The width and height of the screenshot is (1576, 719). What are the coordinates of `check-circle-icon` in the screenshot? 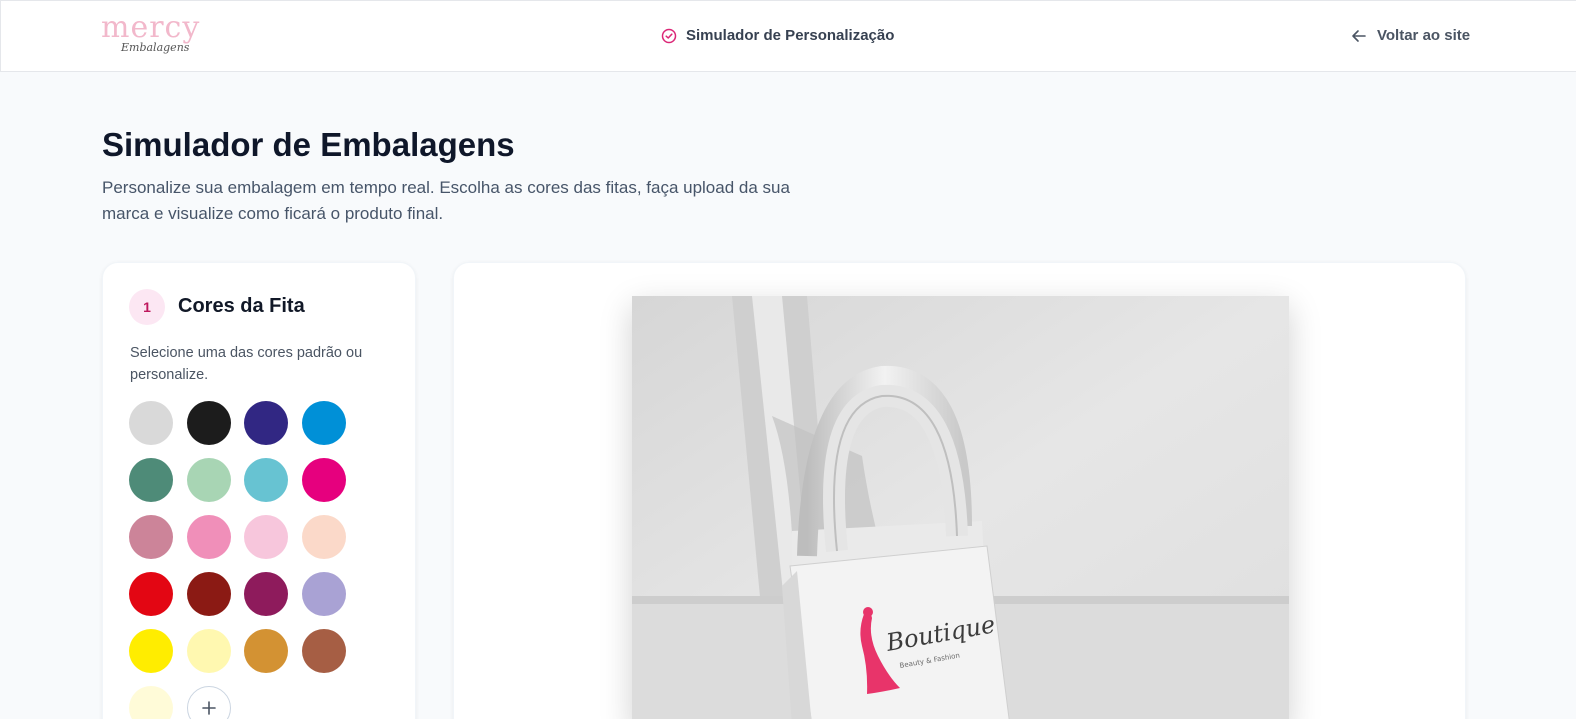 It's located at (669, 35).